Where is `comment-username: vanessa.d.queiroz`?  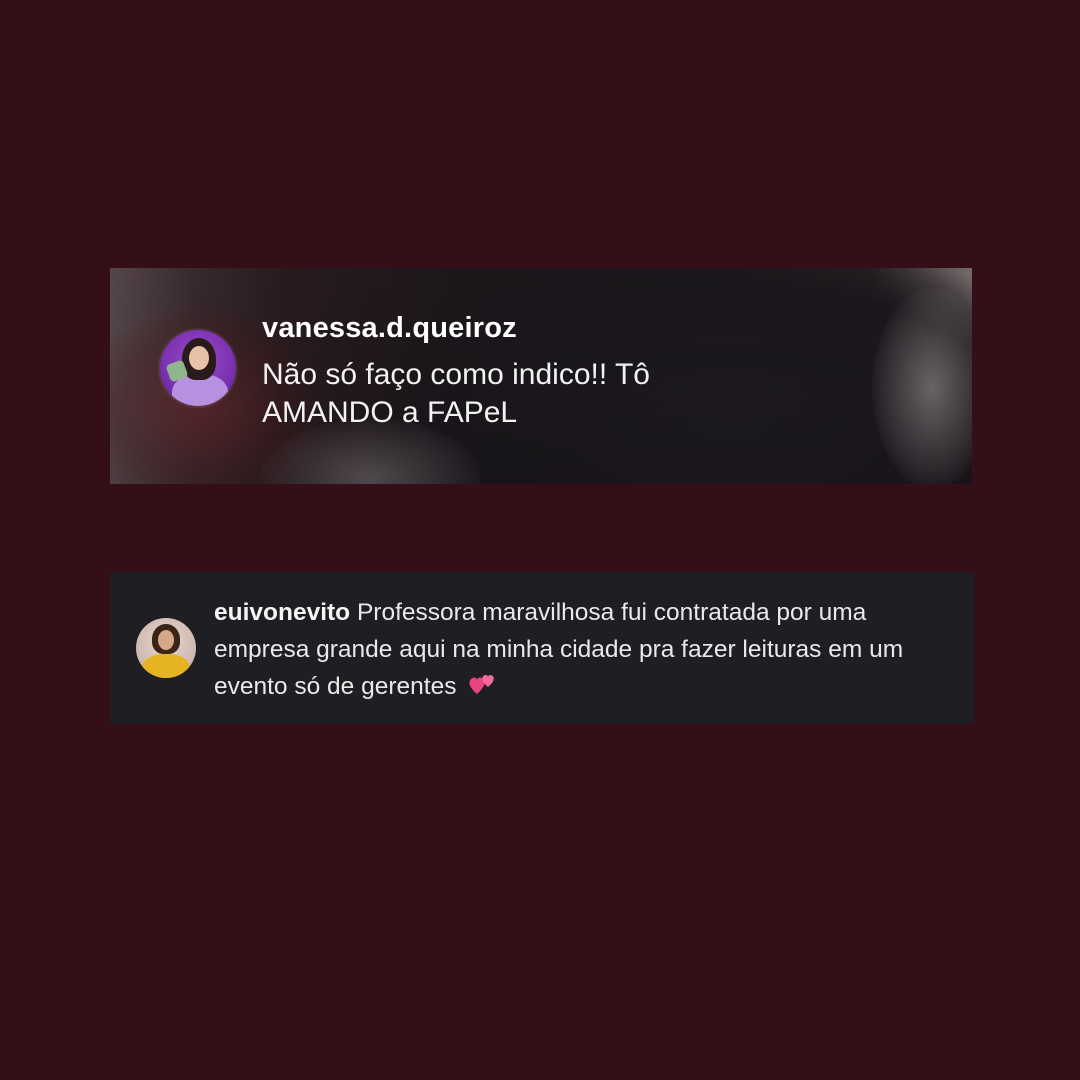
comment-username: vanessa.d.queiroz is located at coordinates (389, 328).